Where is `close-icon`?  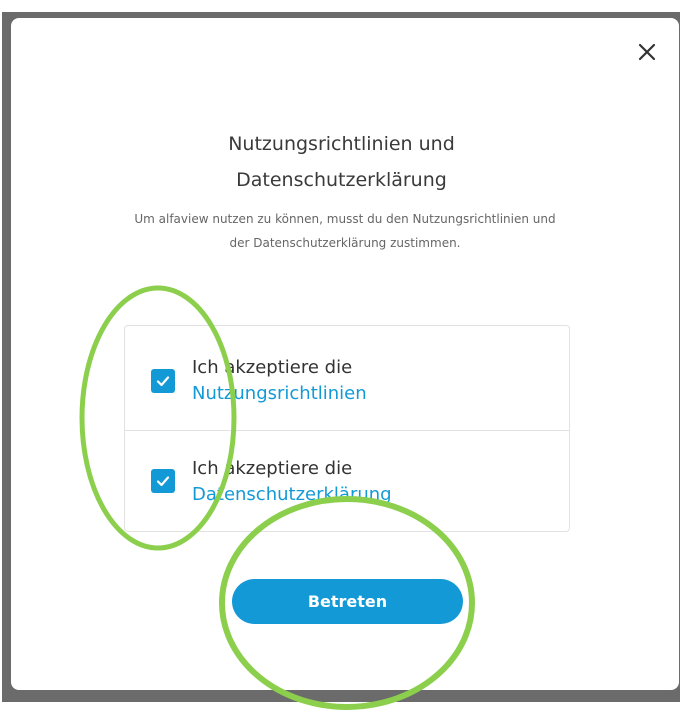 close-icon is located at coordinates (647, 52).